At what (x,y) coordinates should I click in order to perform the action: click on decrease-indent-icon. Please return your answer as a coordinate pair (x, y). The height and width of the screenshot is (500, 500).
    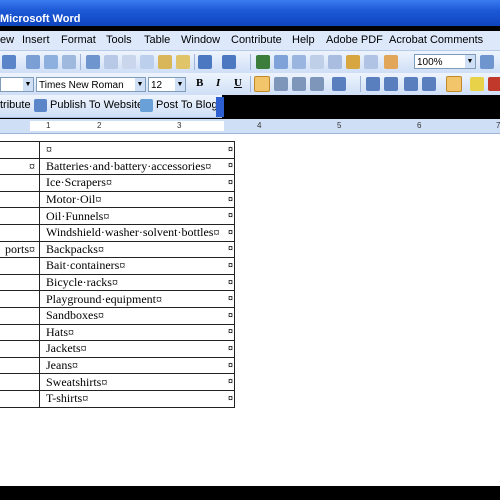
    Looking at the image, I should click on (411, 84).